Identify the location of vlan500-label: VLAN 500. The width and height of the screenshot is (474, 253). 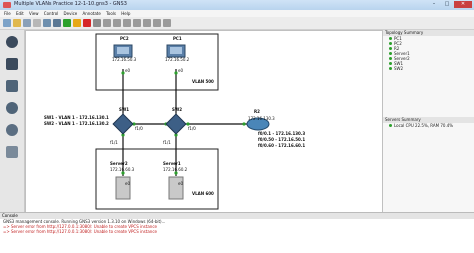
(203, 81).